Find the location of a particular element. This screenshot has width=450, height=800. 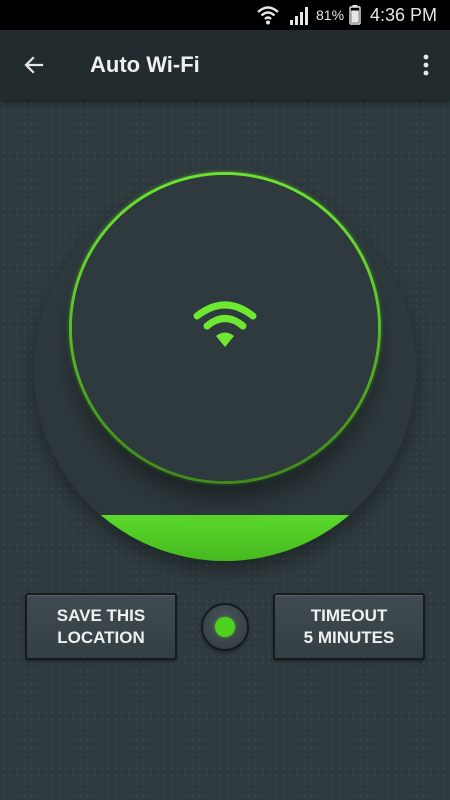

app-toolbar: Auto Wi-Fi is located at coordinates (225, 65).